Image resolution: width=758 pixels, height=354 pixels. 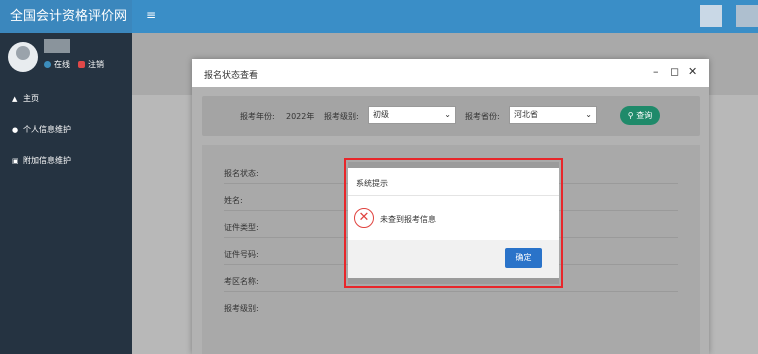 What do you see at coordinates (692, 72) in the screenshot?
I see `close-icon: ✕` at bounding box center [692, 72].